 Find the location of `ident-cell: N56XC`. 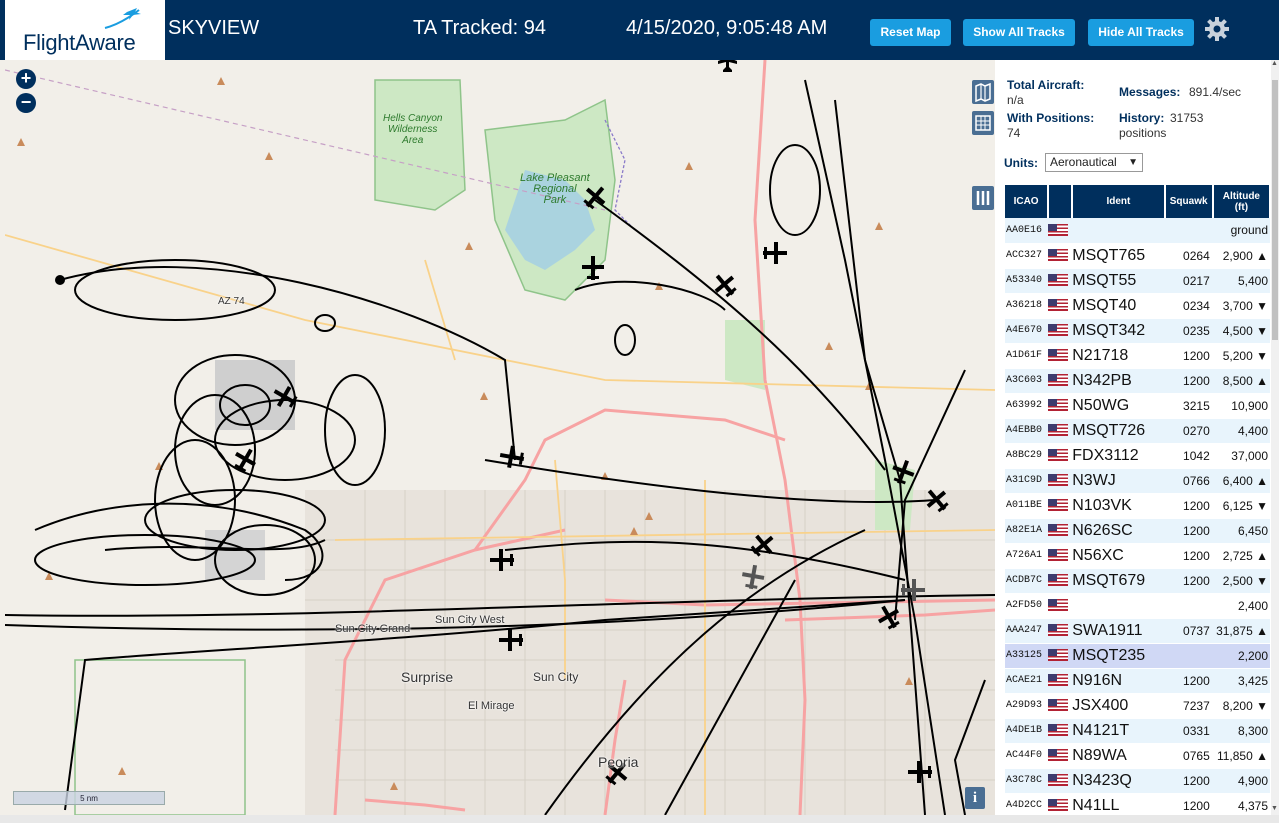

ident-cell: N56XC is located at coordinates (1118, 556).